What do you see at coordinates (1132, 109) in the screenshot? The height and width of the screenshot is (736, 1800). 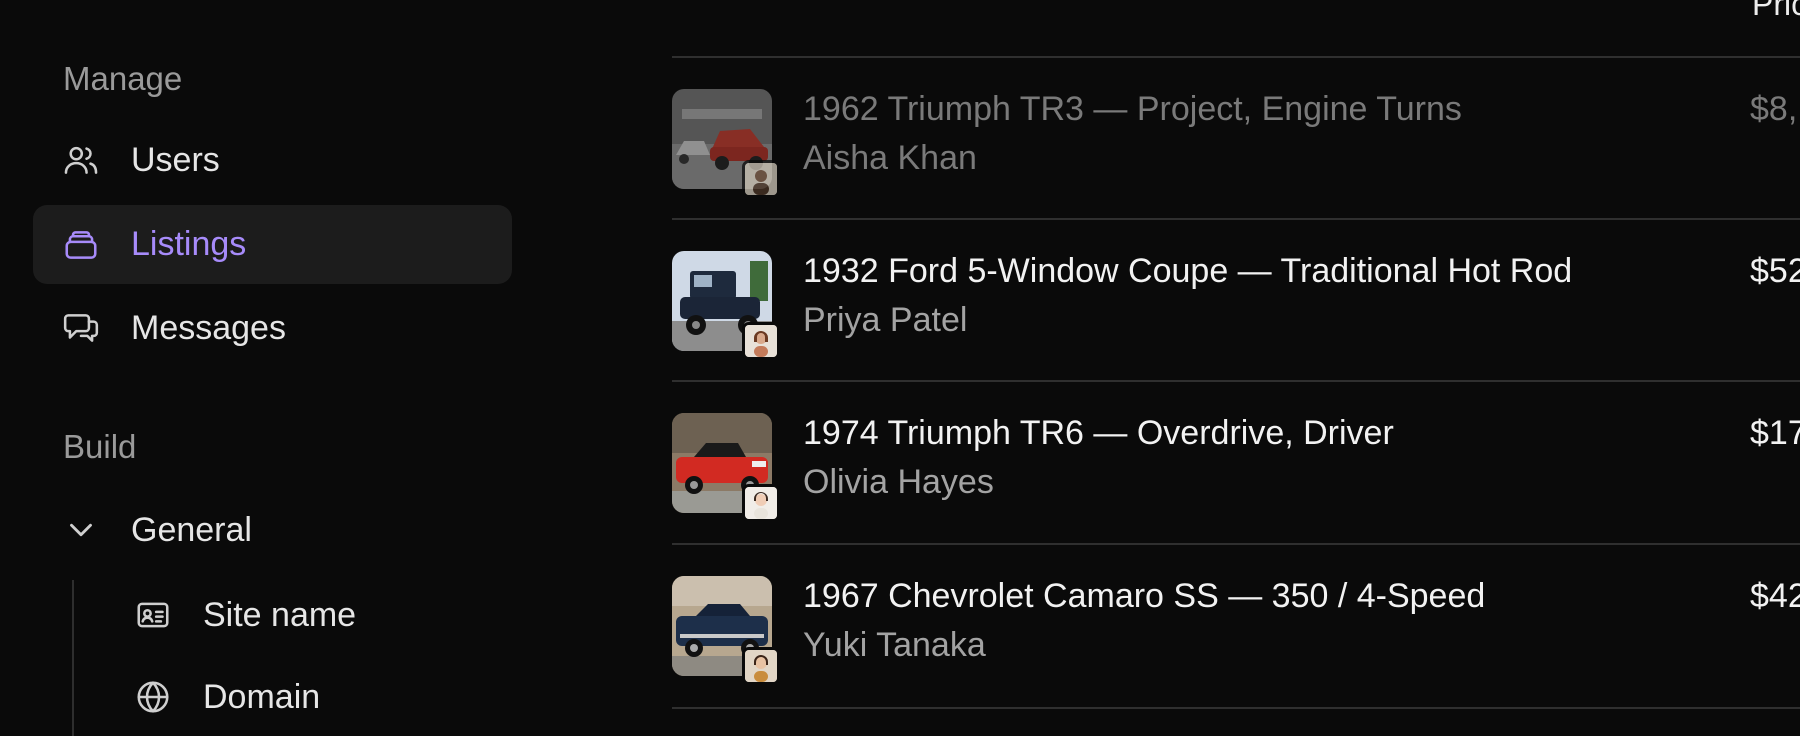 I see `listing-title: 1962 Triumph TR3 — Project, Engine Turns` at bounding box center [1132, 109].